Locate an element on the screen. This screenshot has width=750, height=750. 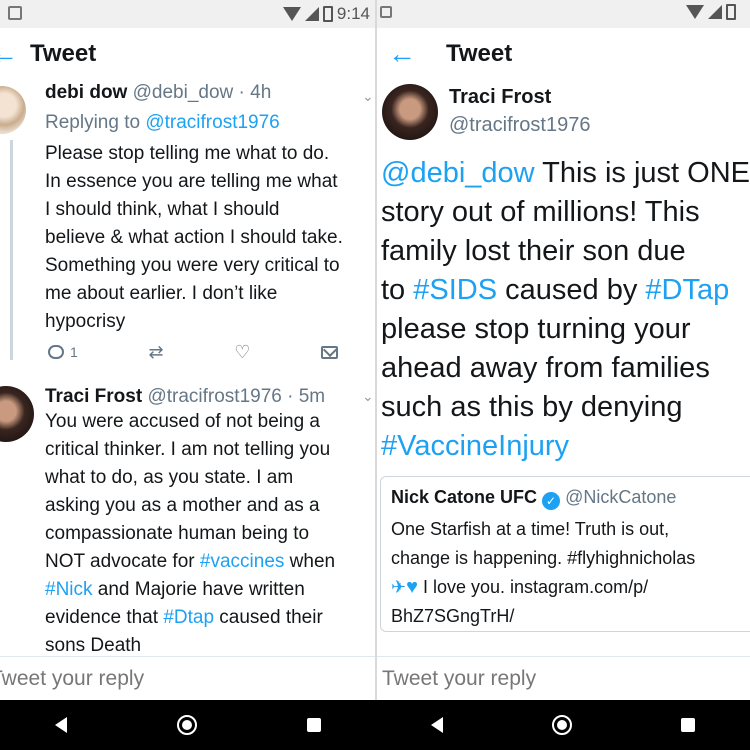
thread-line is located at coordinates (11, 250).